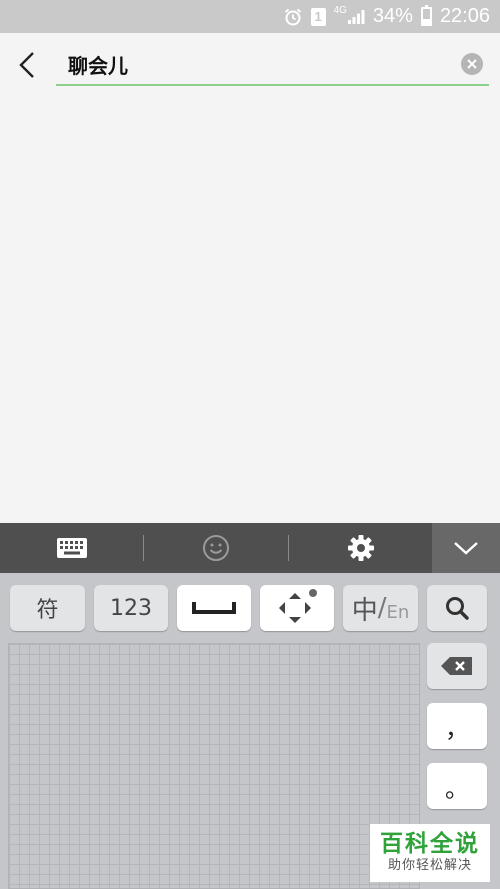  I want to click on numbers-key: 123, so click(131, 608).